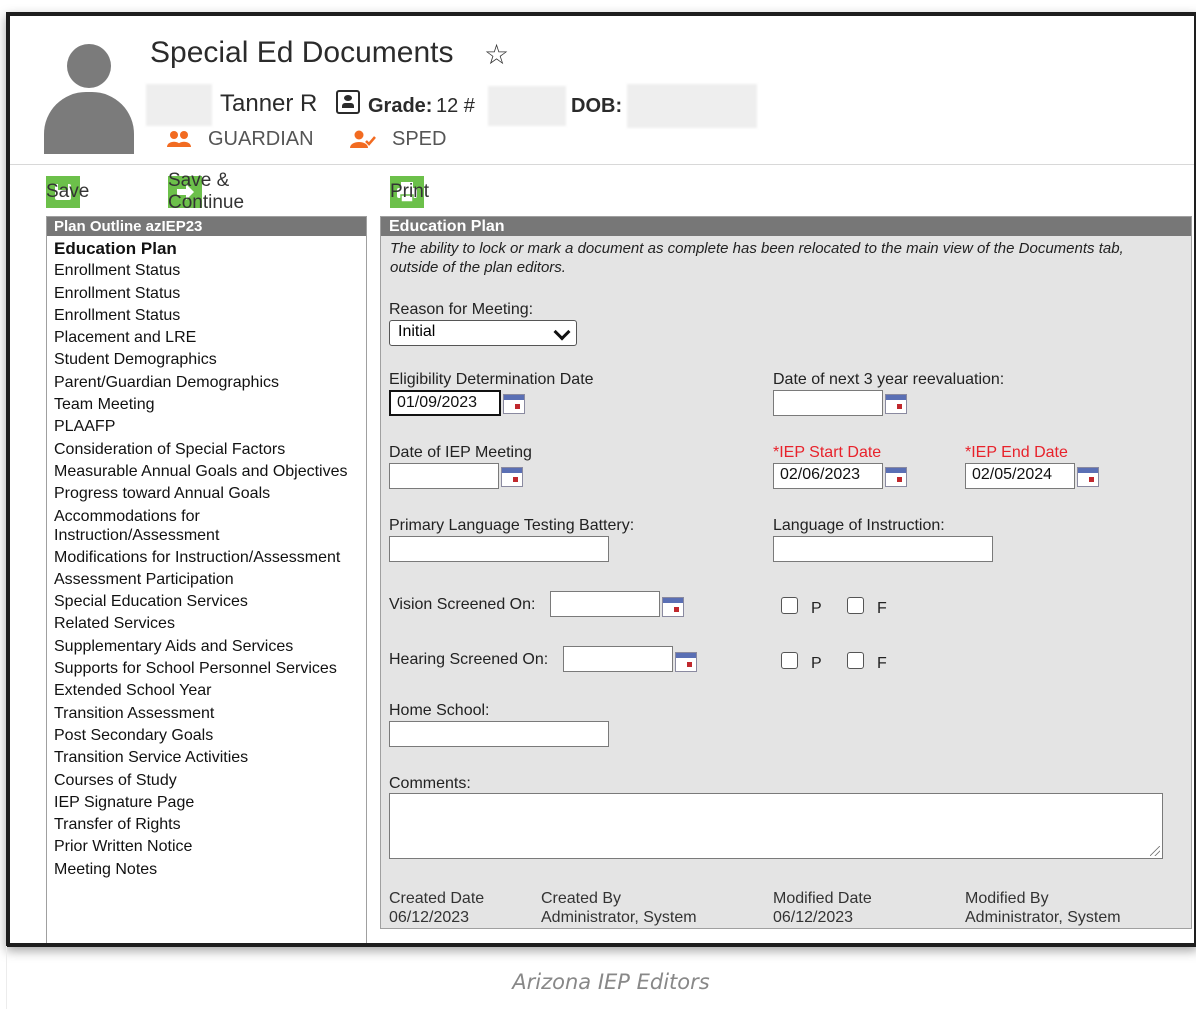 This screenshot has width=1196, height=1009. What do you see at coordinates (89, 98) in the screenshot?
I see `avatar` at bounding box center [89, 98].